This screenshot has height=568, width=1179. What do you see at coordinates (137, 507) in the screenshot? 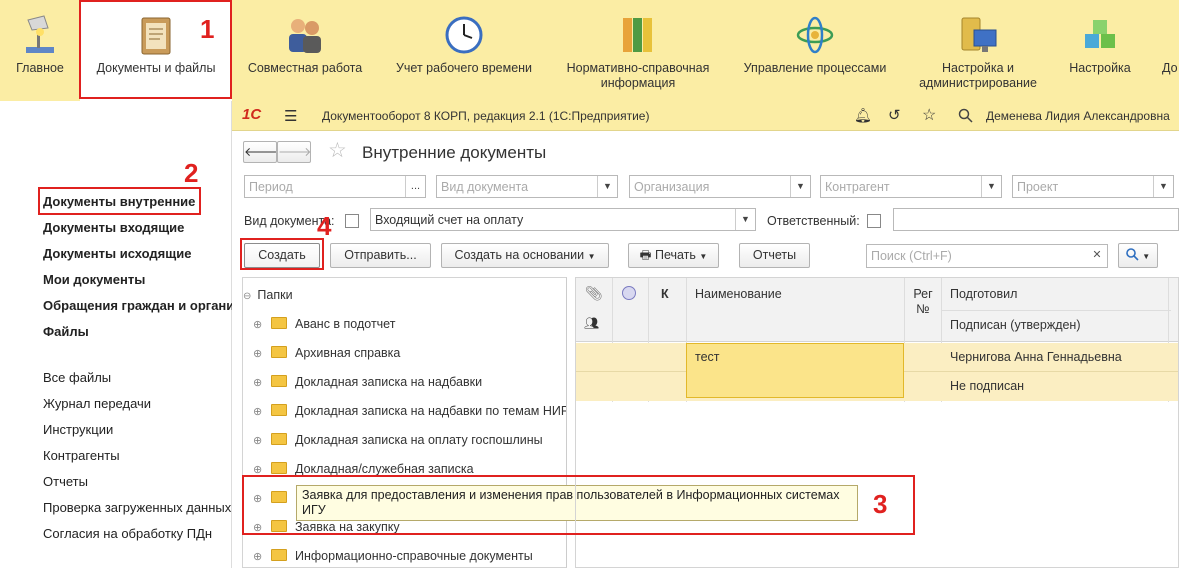
I see `sidebar-item-data-check: Проверка загруженных данных` at bounding box center [137, 507].